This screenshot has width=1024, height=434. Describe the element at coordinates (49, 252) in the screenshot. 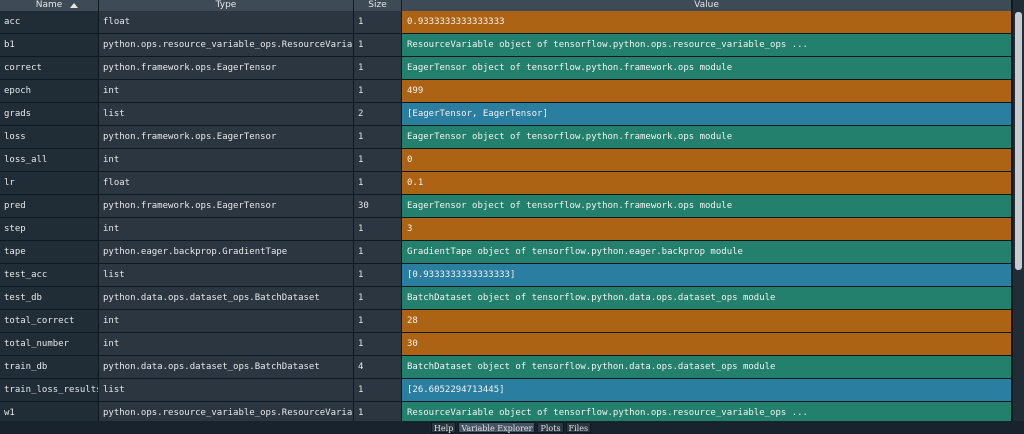

I see `variable-name-cell: tape` at that location.